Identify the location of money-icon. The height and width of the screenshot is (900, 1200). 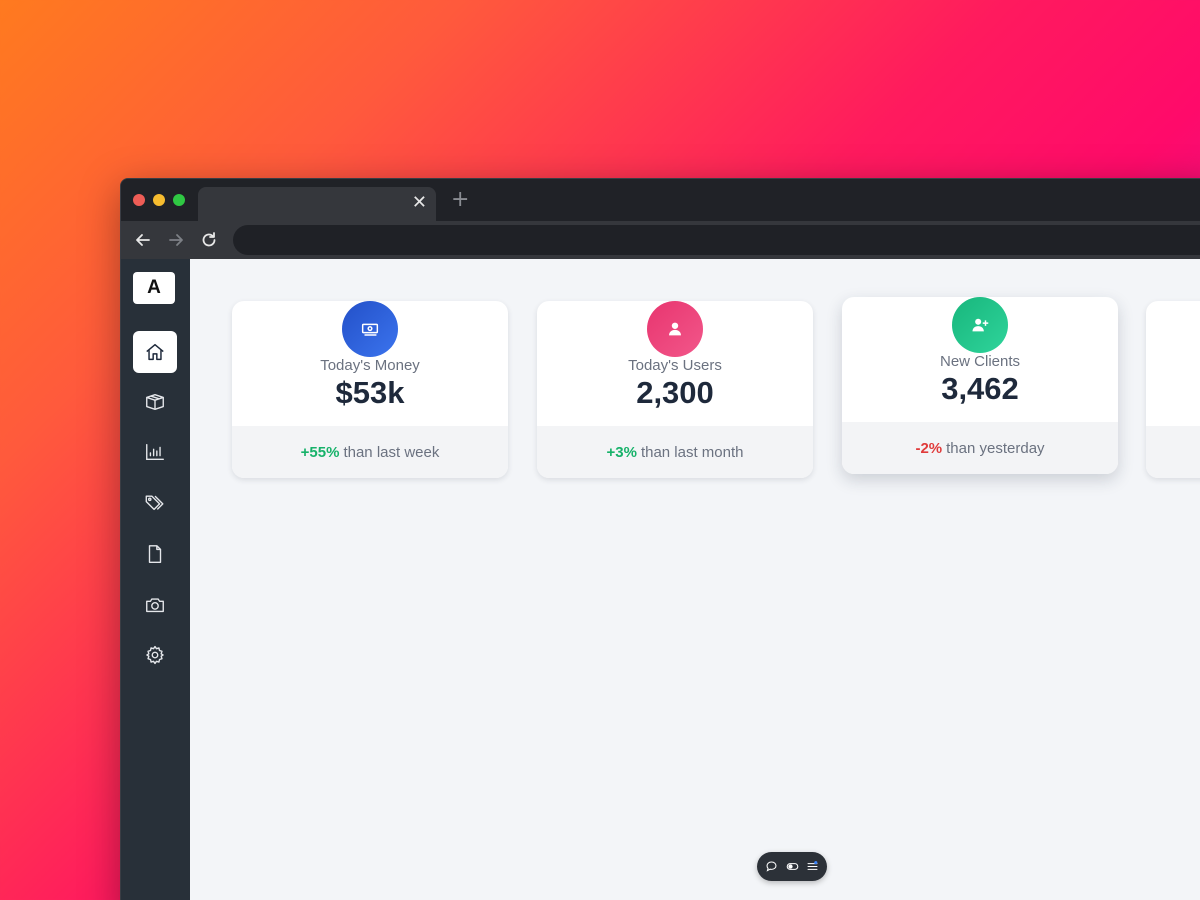
(370, 329).